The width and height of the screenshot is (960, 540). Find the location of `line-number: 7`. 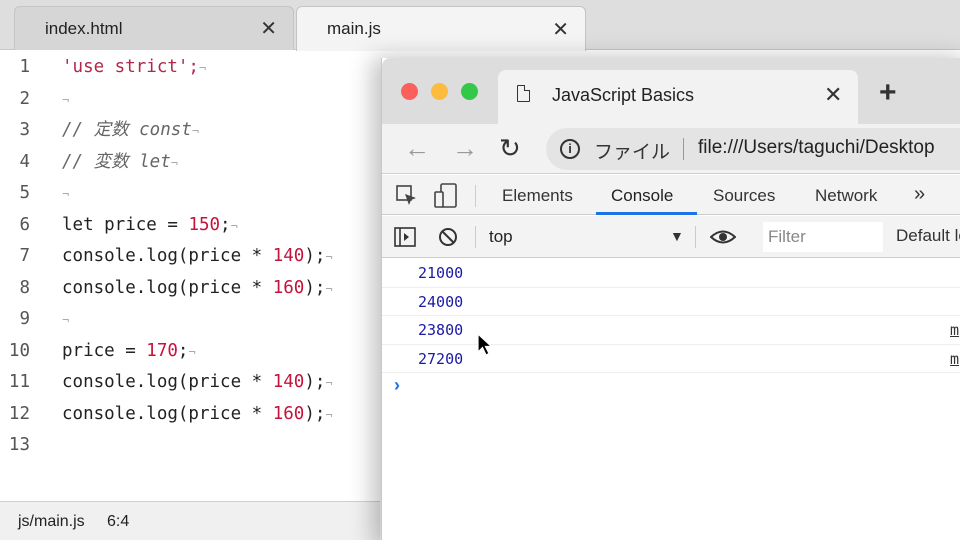

line-number: 7 is located at coordinates (24, 256).